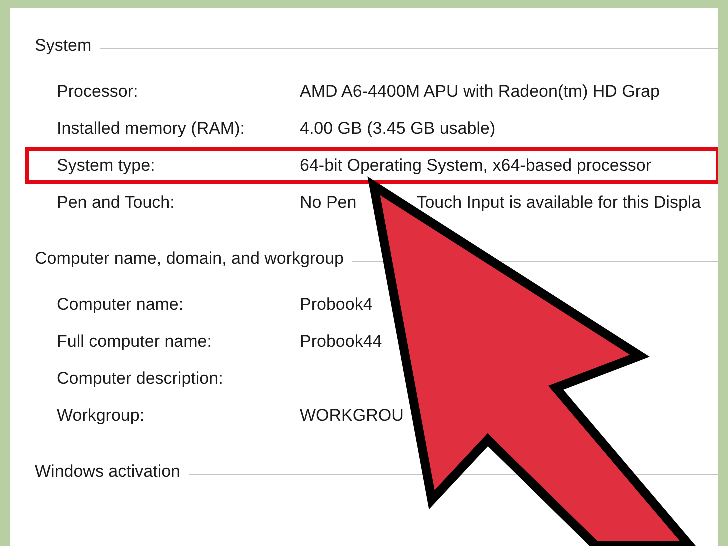  I want to click on field-label: Installed memory (RAM):, so click(151, 129).